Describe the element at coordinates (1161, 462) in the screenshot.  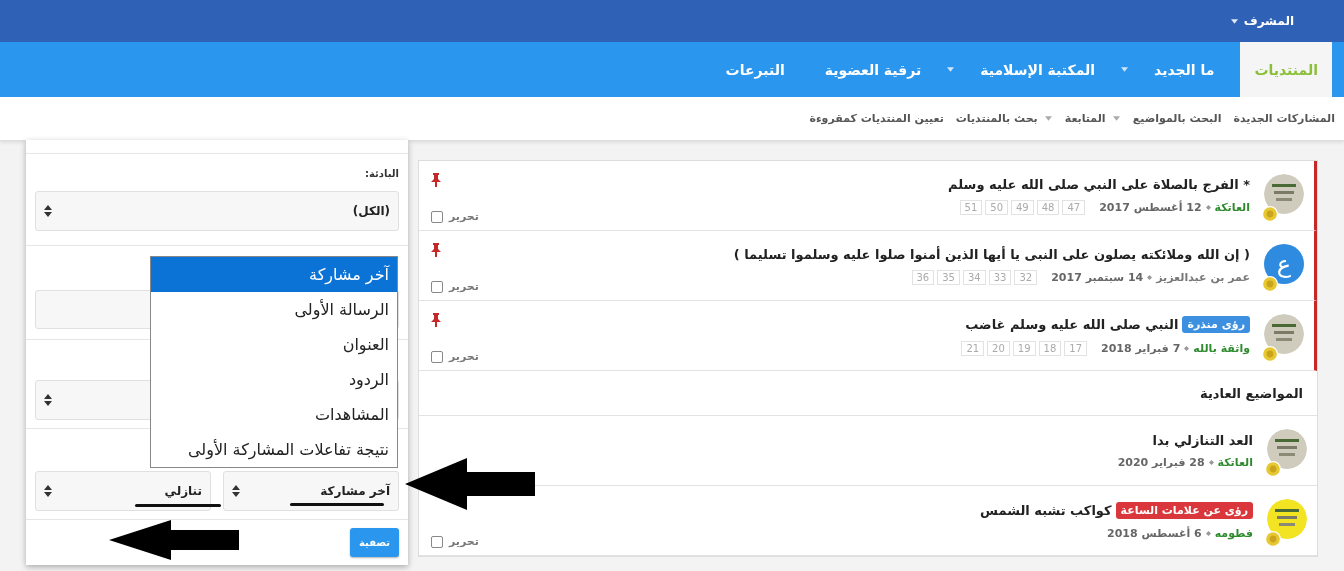
I see `thread-date: 28 فبراير 2020` at that location.